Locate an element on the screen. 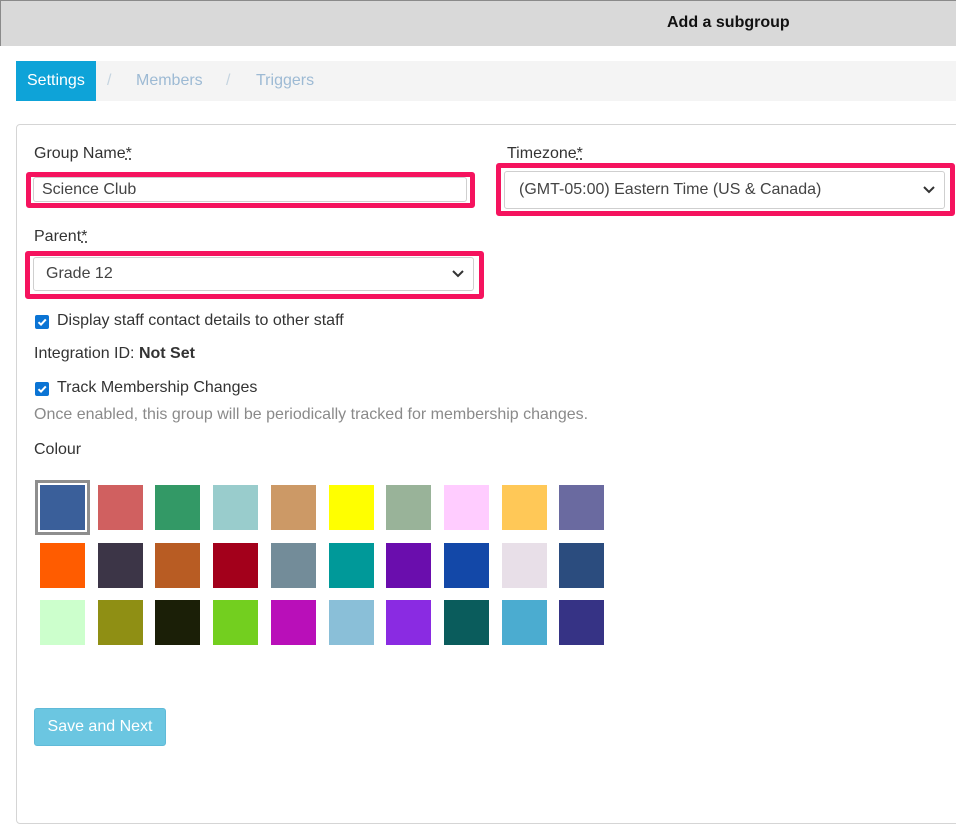 The width and height of the screenshot is (956, 824). display-staff-checkbox is located at coordinates (42, 322).